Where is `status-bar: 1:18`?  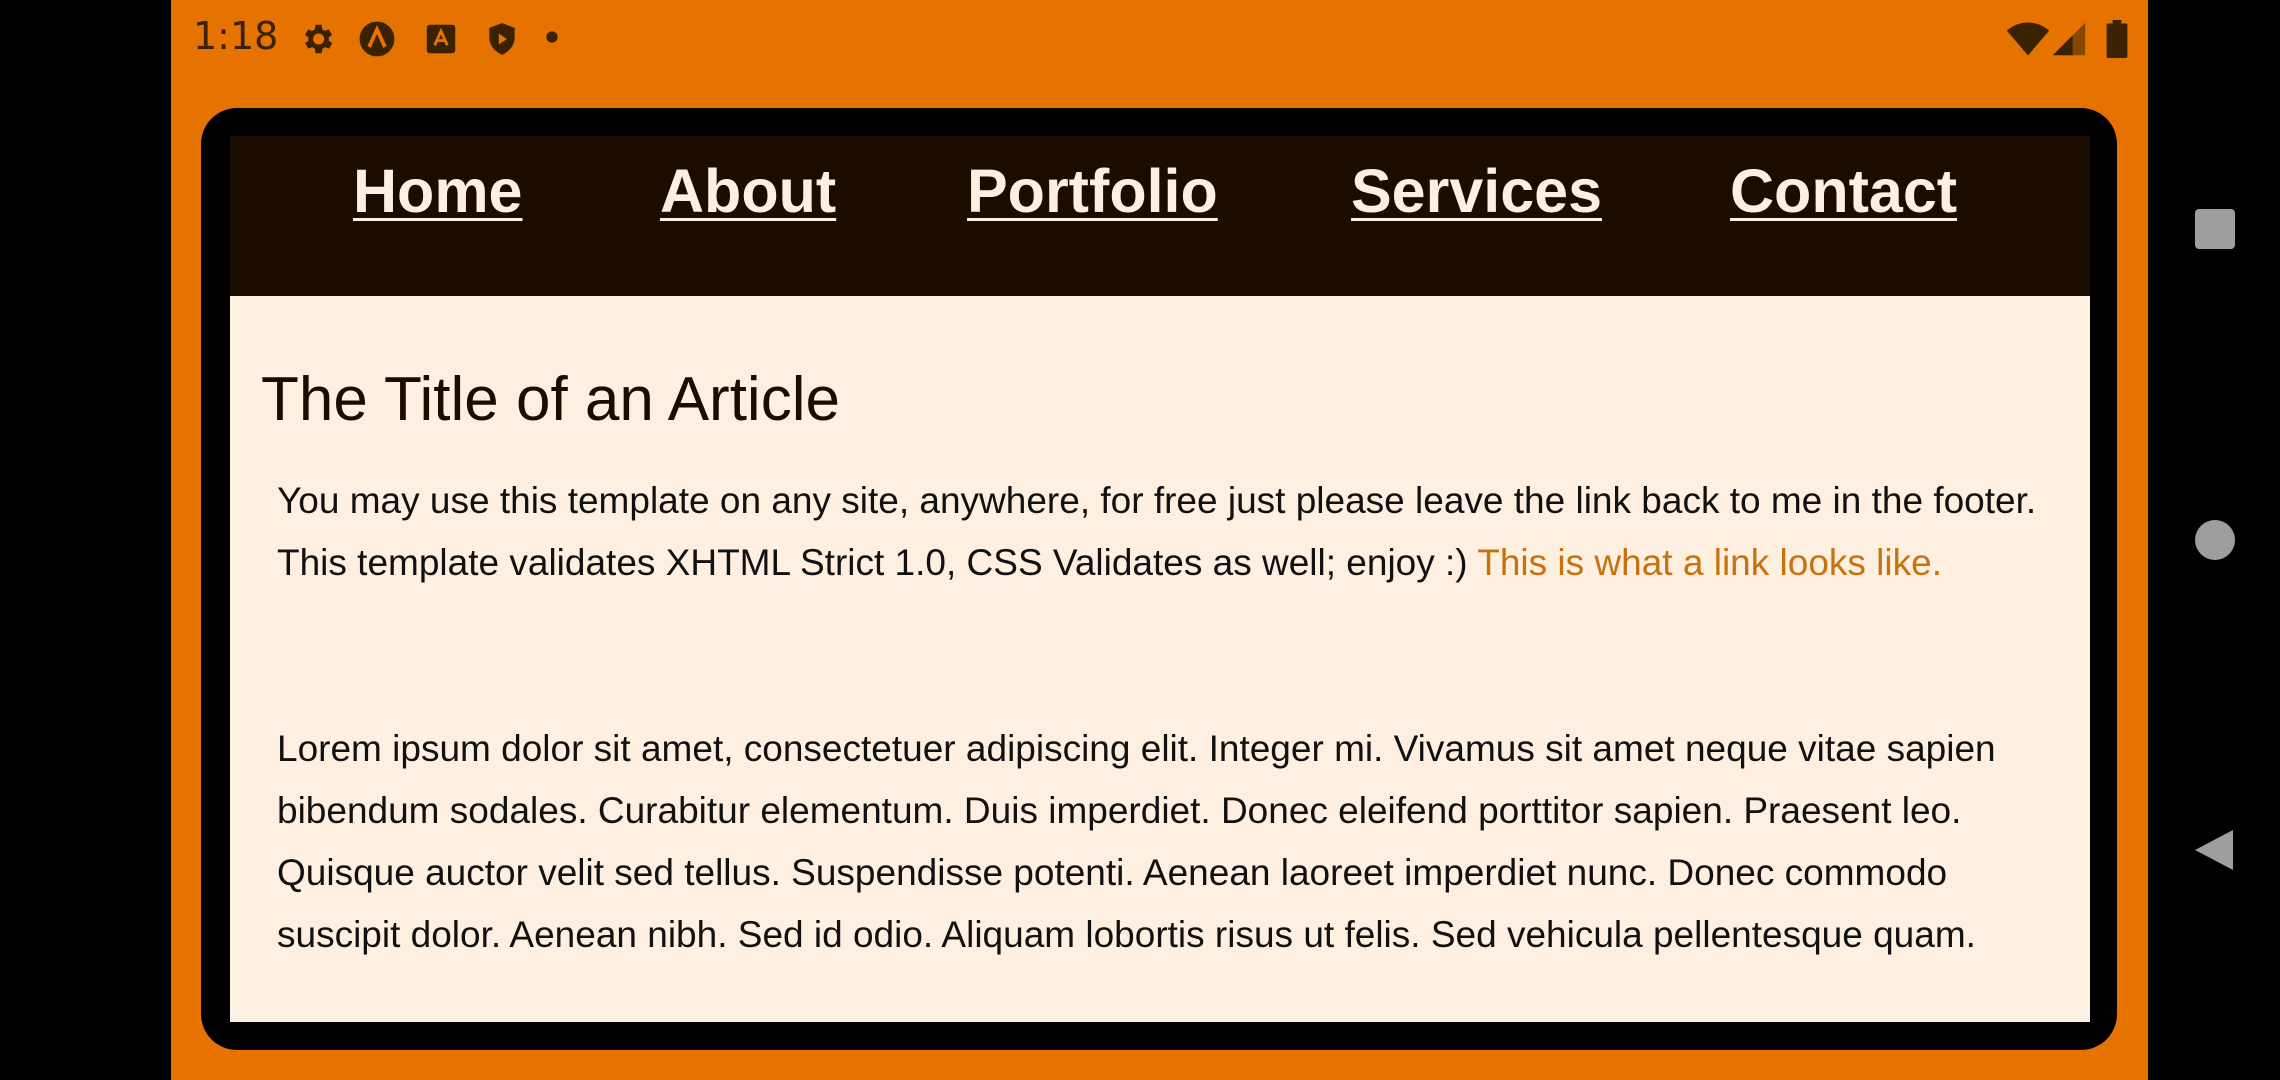
status-bar: 1:18 is located at coordinates (1159, 38).